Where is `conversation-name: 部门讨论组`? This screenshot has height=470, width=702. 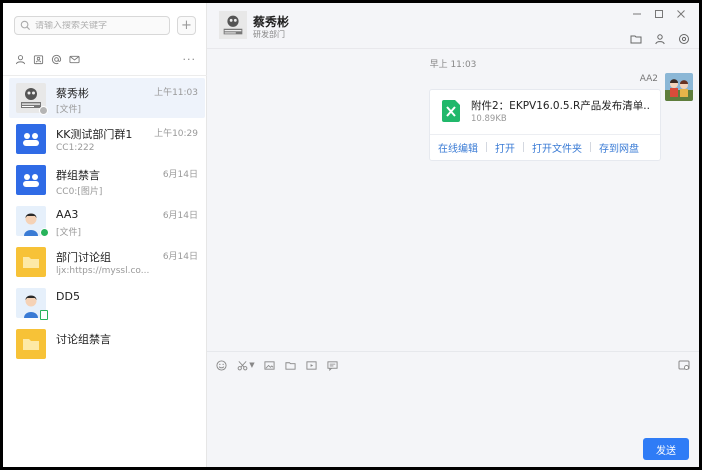
conversation-name: 部门讨论组 is located at coordinates (83, 257).